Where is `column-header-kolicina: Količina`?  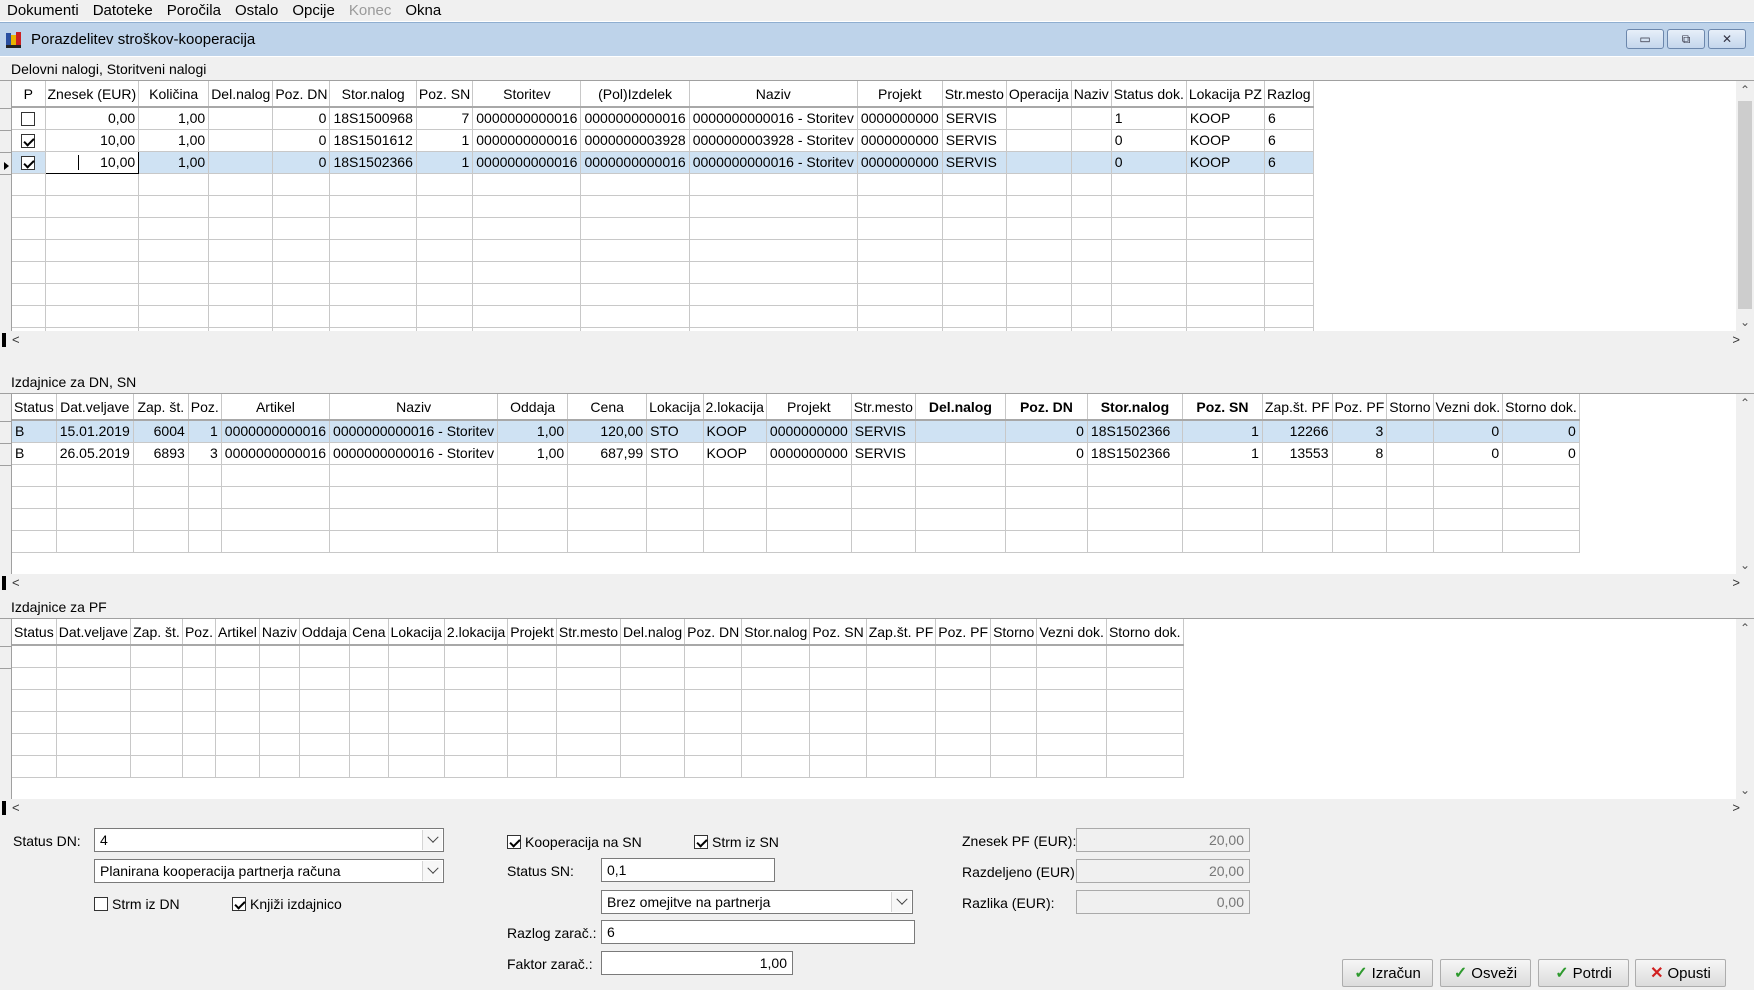 column-header-kolicina: Količina is located at coordinates (174, 94).